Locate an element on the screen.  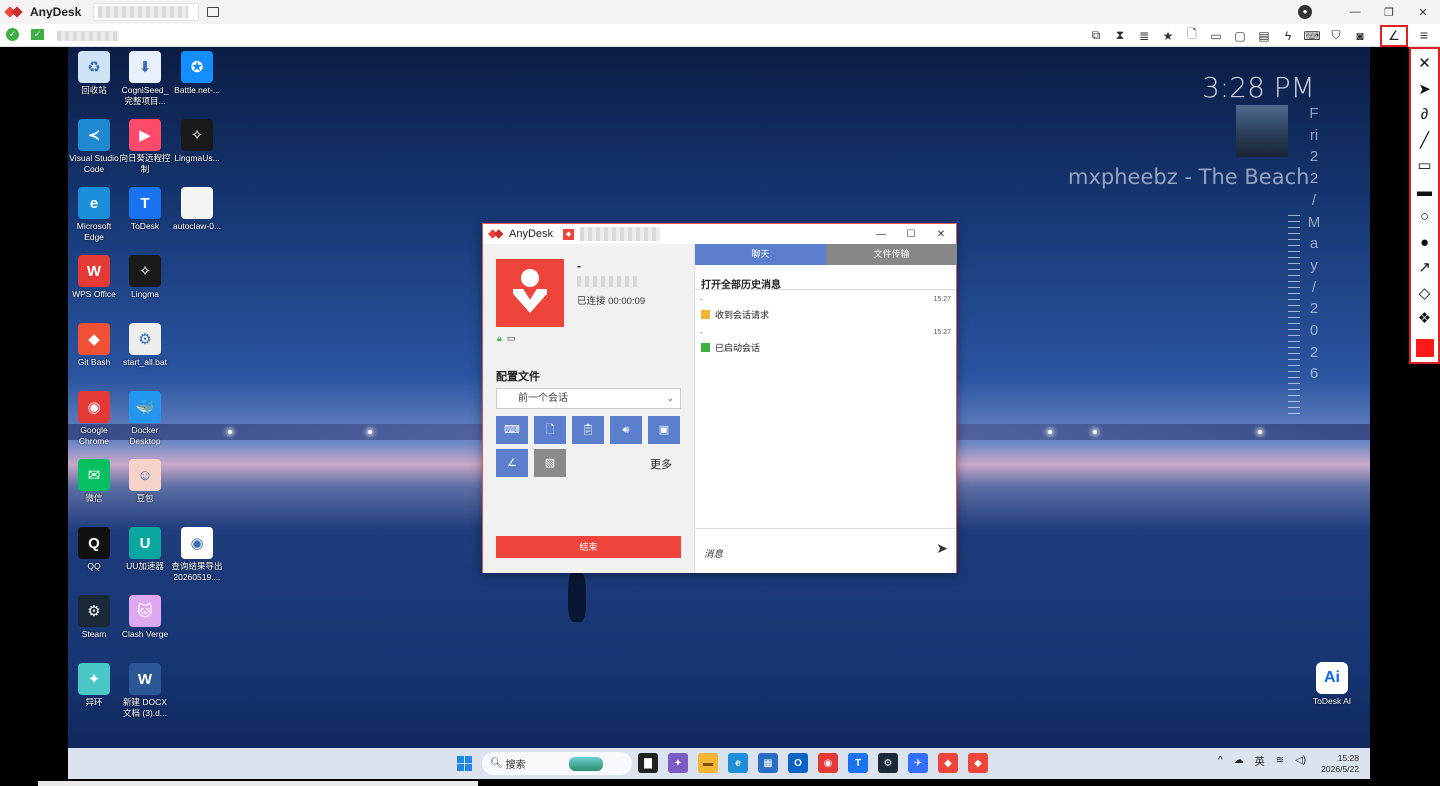
close-palette-icon: ✕ is located at coordinates (1424, 64).